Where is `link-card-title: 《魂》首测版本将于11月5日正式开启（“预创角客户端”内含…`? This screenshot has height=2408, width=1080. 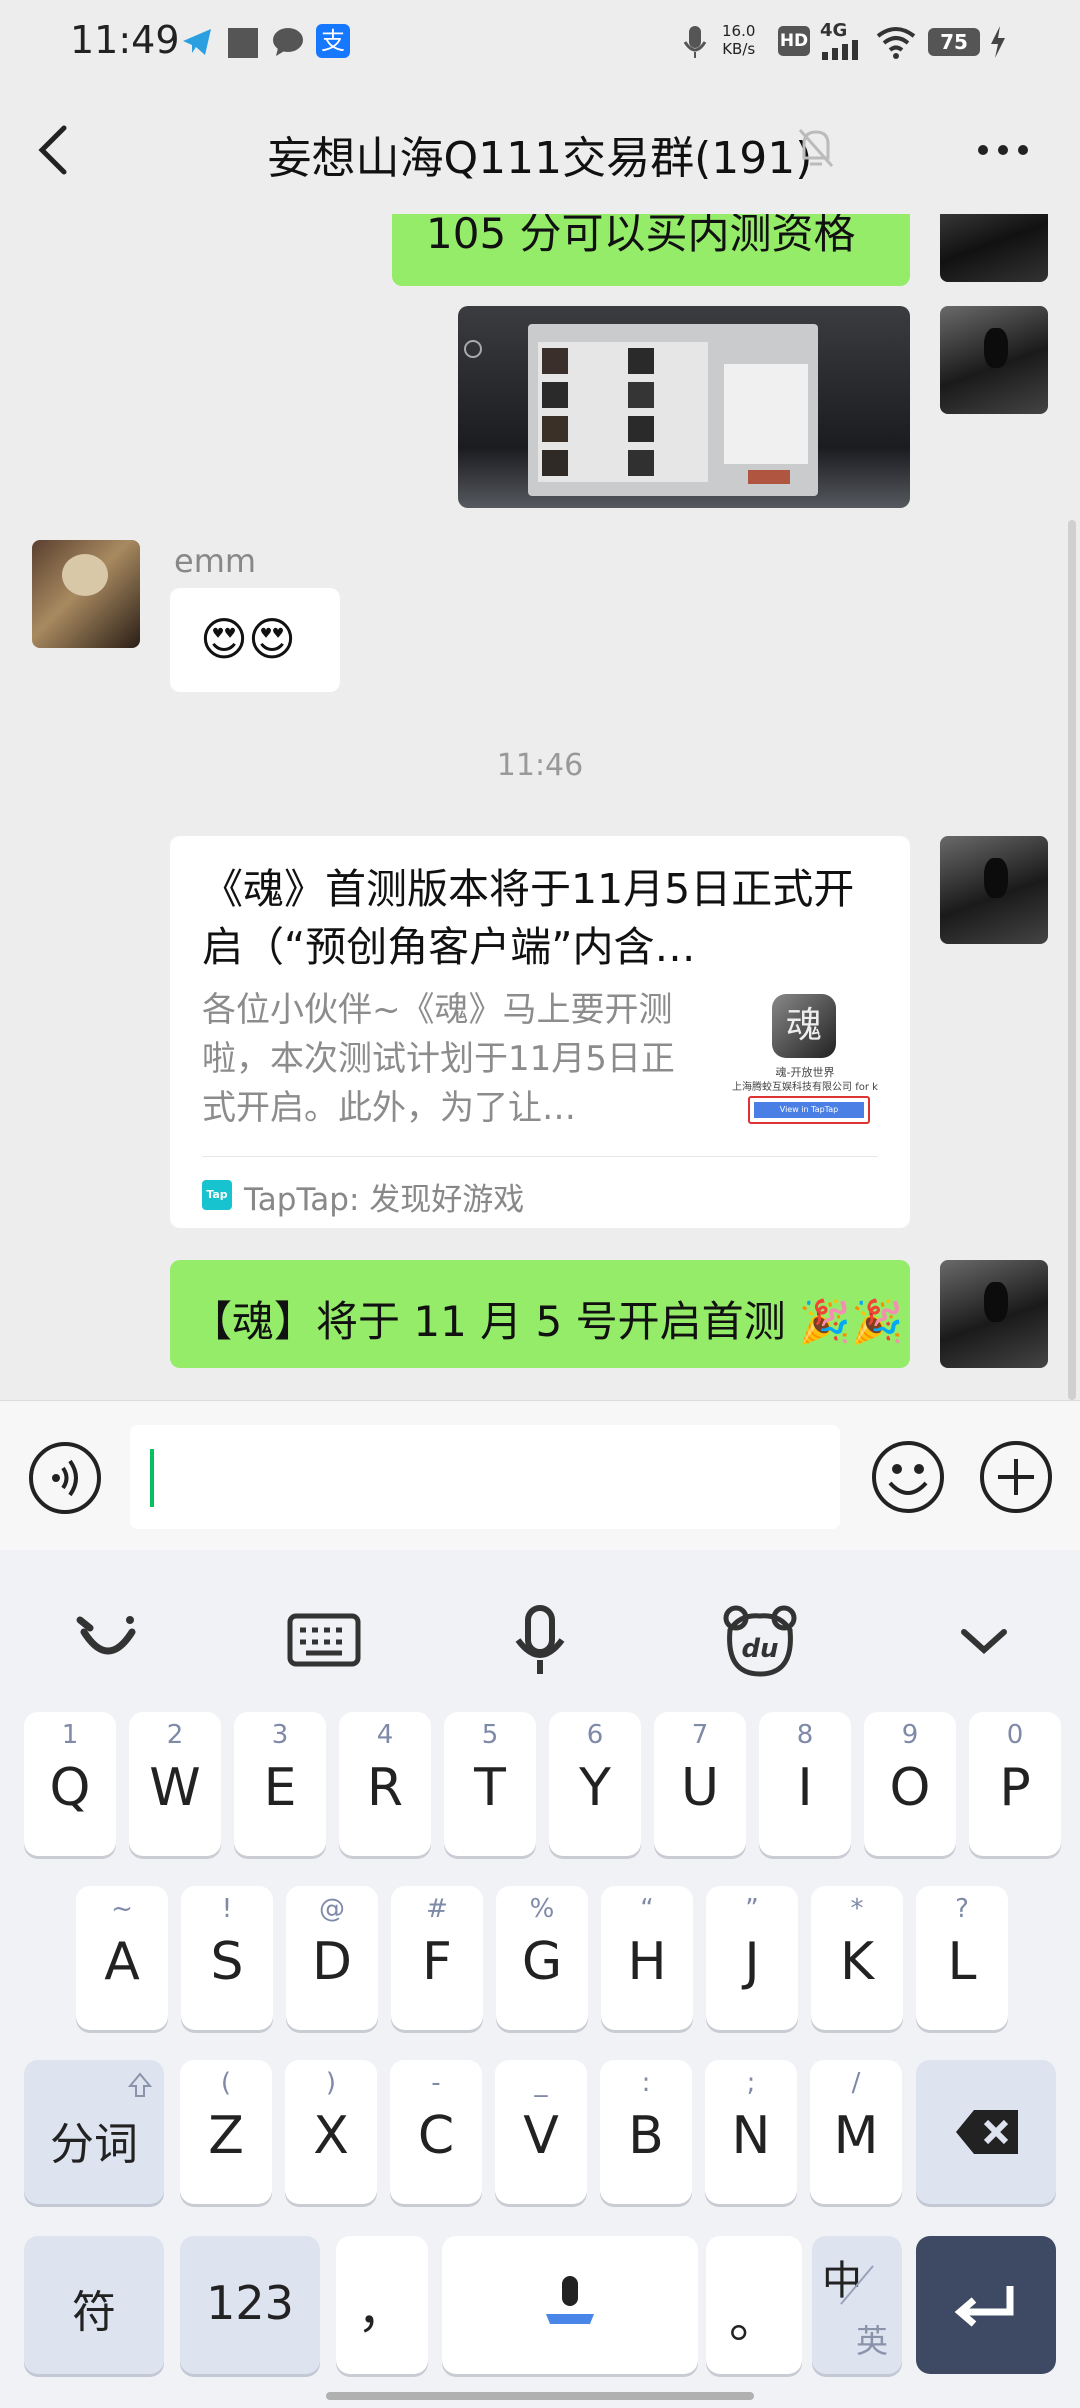
link-card-title: 《魂》首测版本将于11月5日正式开启（“预创角客户端”内含… is located at coordinates (528, 918).